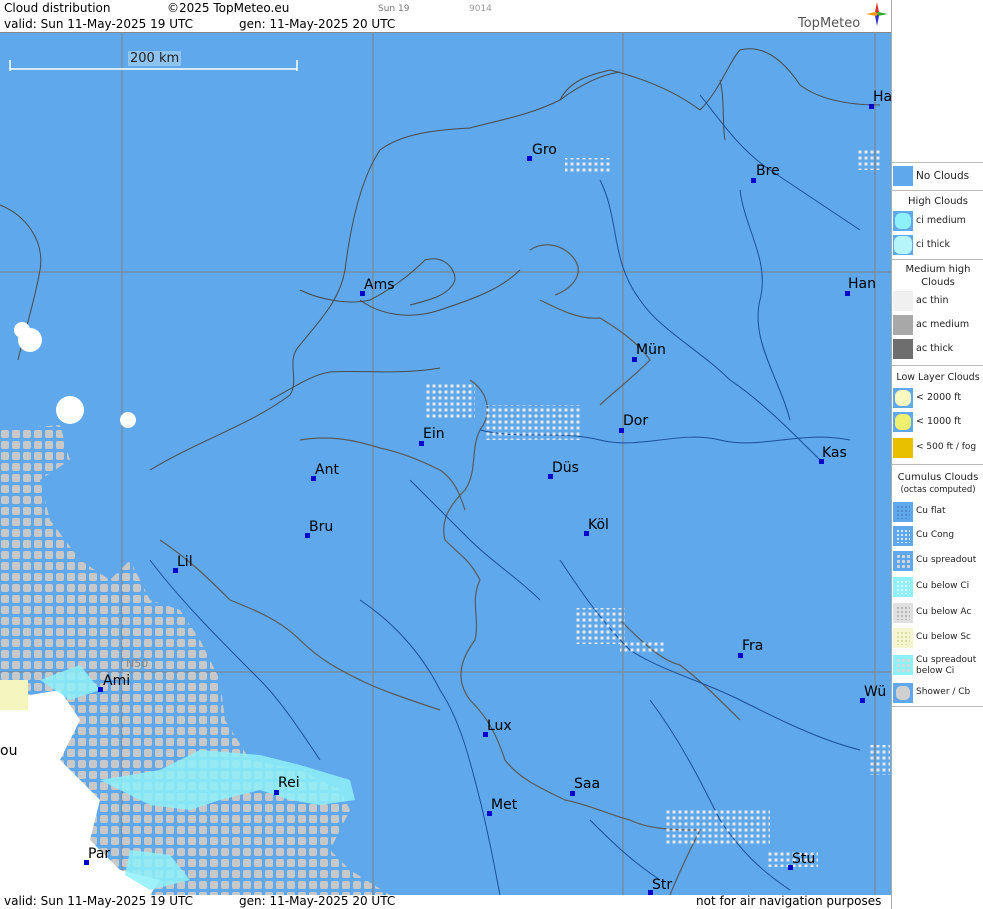 The width and height of the screenshot is (983, 909). Describe the element at coordinates (117, 681) in the screenshot. I see `city-label: Ami` at that location.